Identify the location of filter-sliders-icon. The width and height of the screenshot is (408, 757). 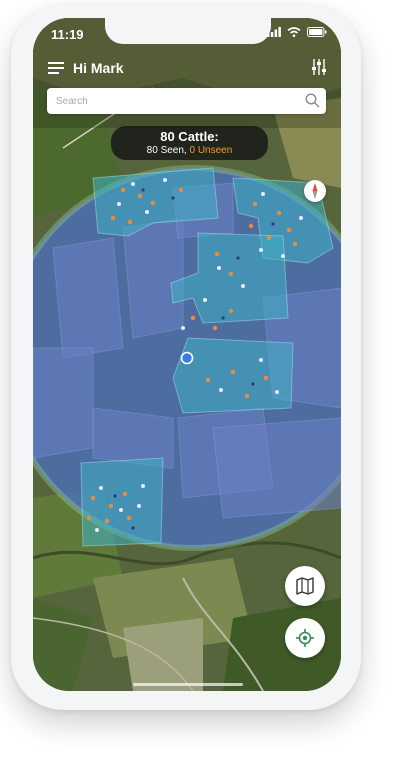
(319, 67).